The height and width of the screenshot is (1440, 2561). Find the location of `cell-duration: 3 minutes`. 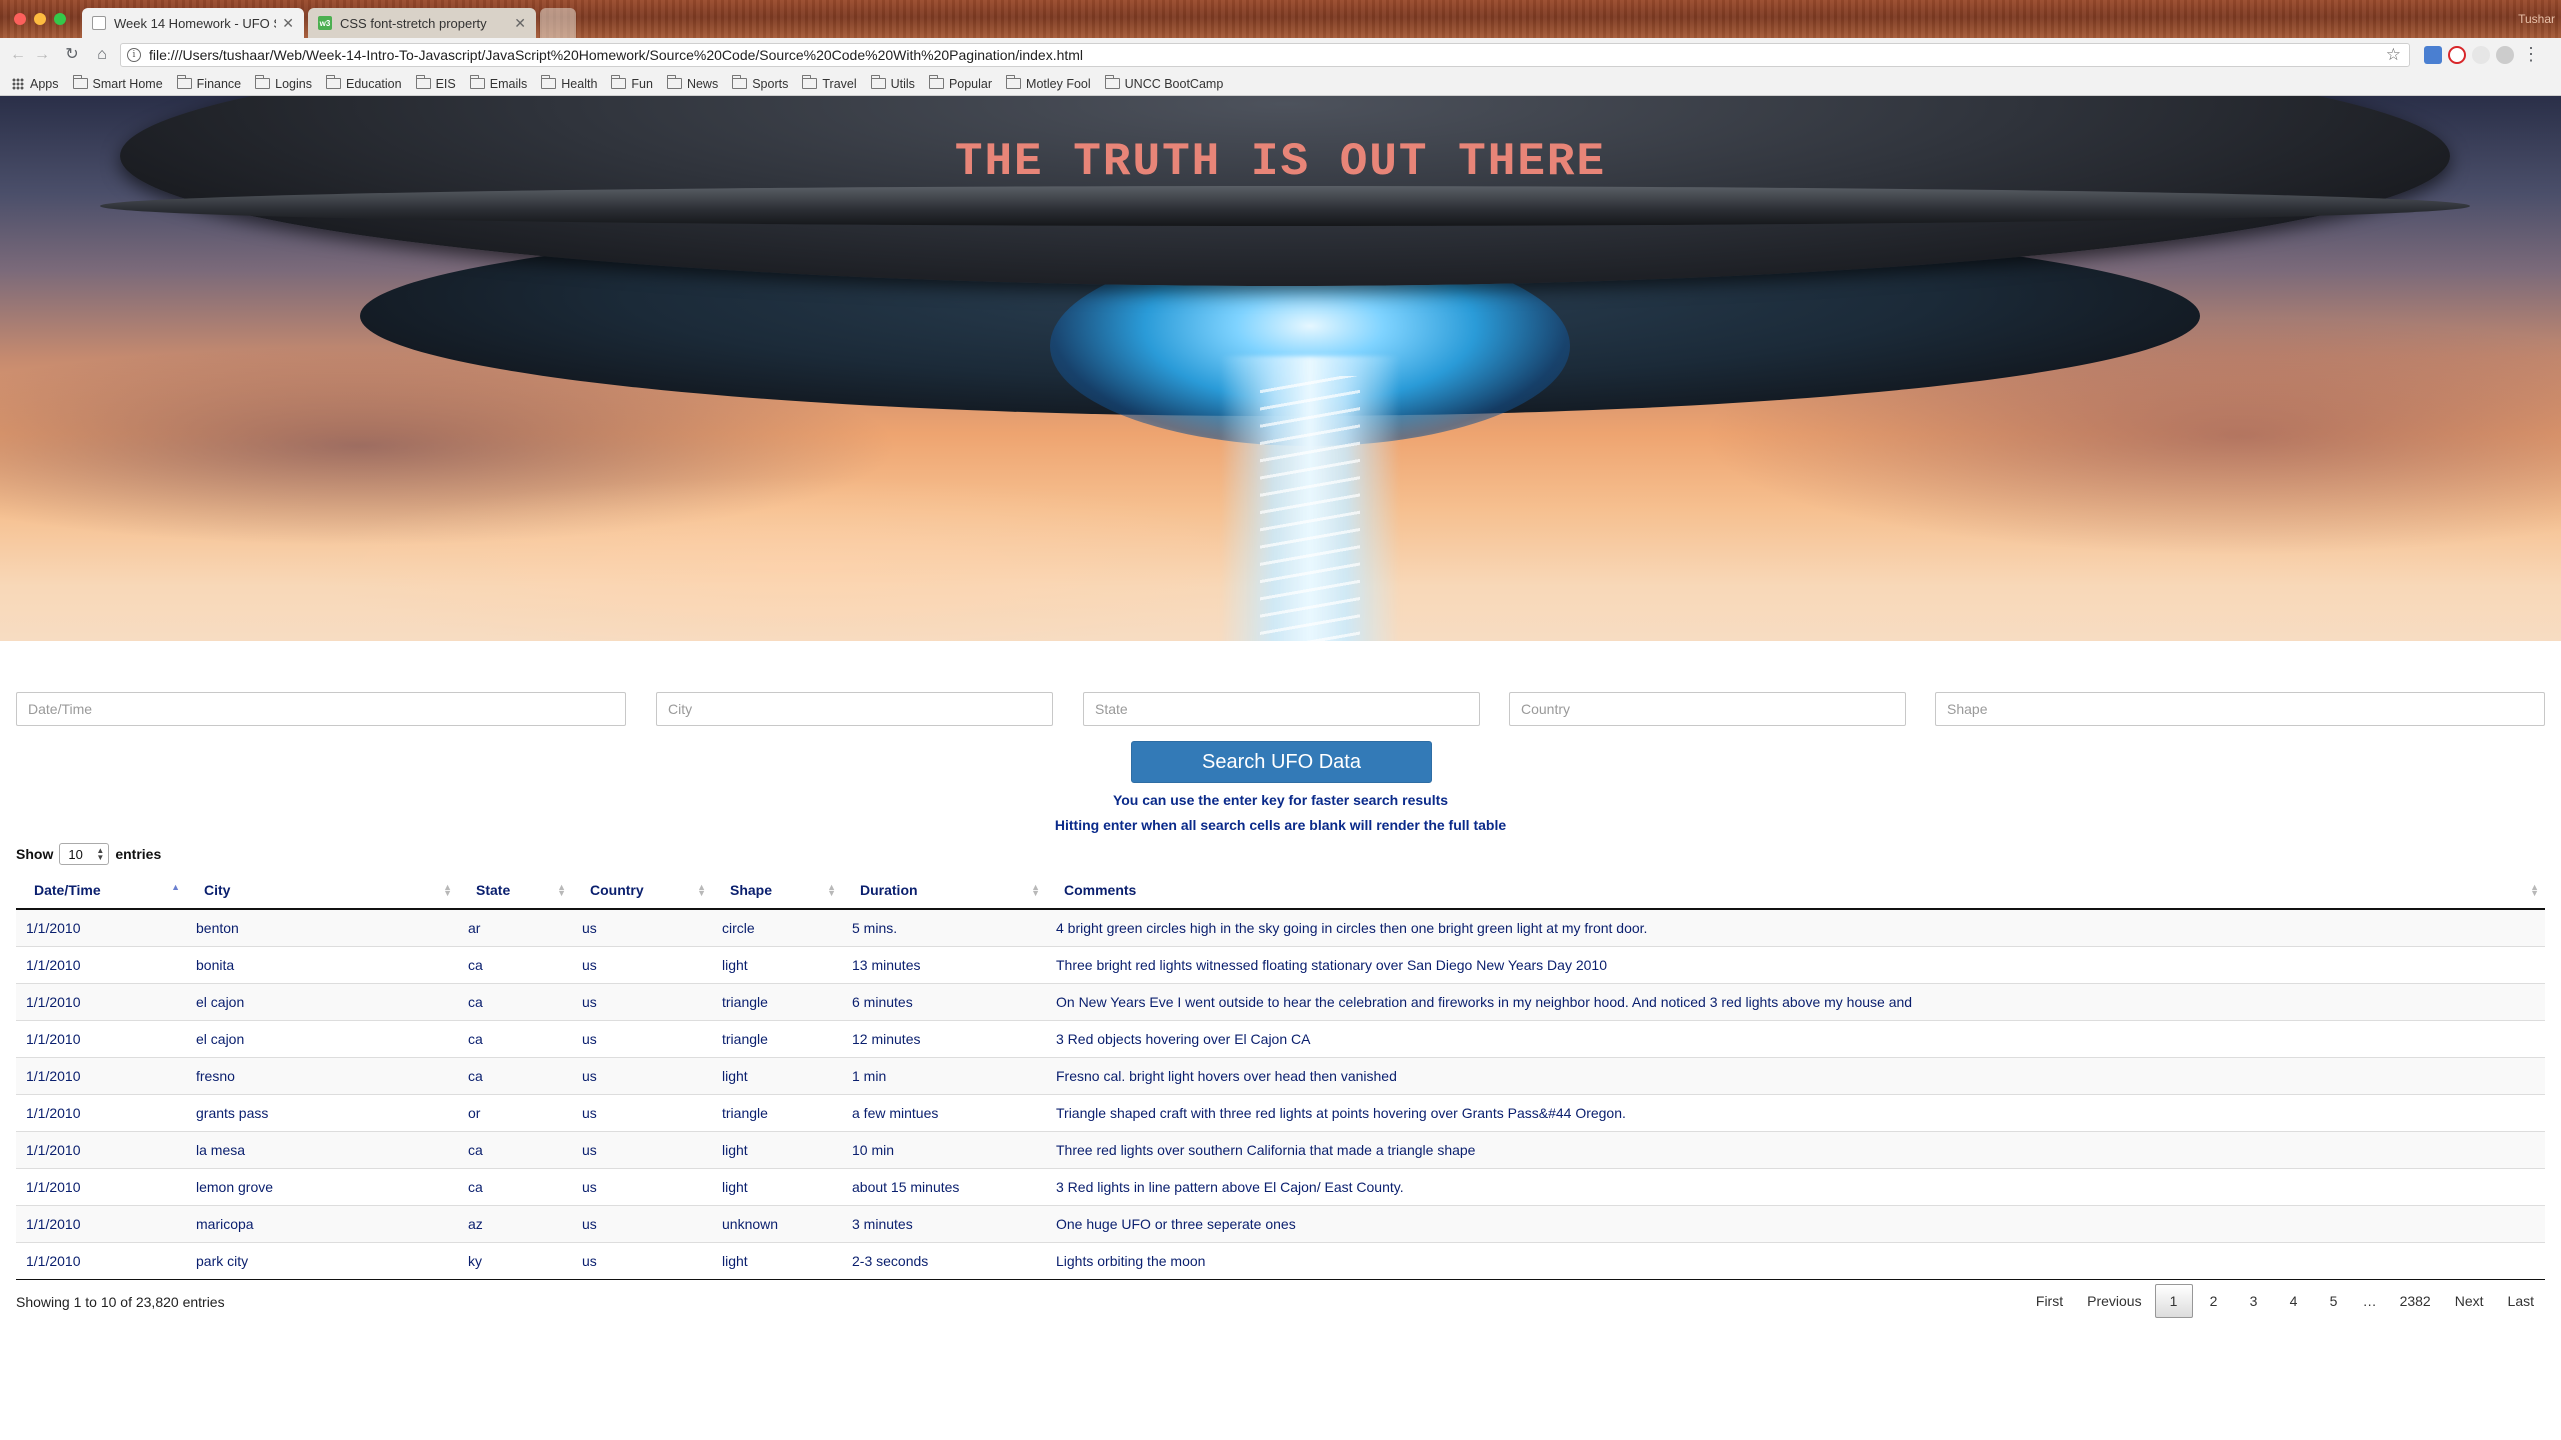

cell-duration: 3 minutes is located at coordinates (944, 1223).